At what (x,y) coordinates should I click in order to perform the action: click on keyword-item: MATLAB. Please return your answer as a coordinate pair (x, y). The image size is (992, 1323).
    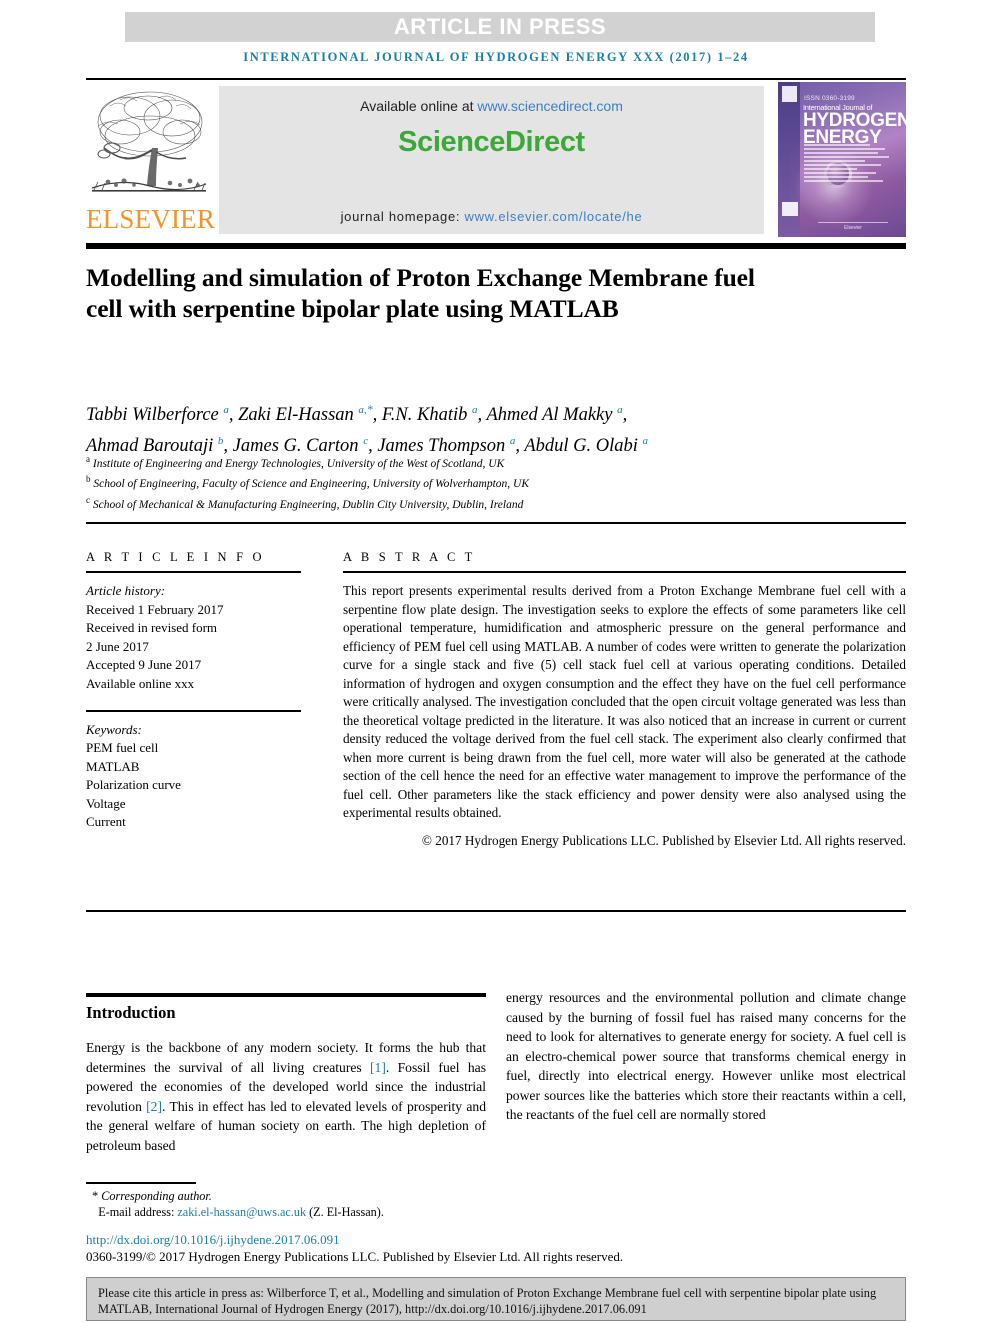
    Looking at the image, I should click on (113, 766).